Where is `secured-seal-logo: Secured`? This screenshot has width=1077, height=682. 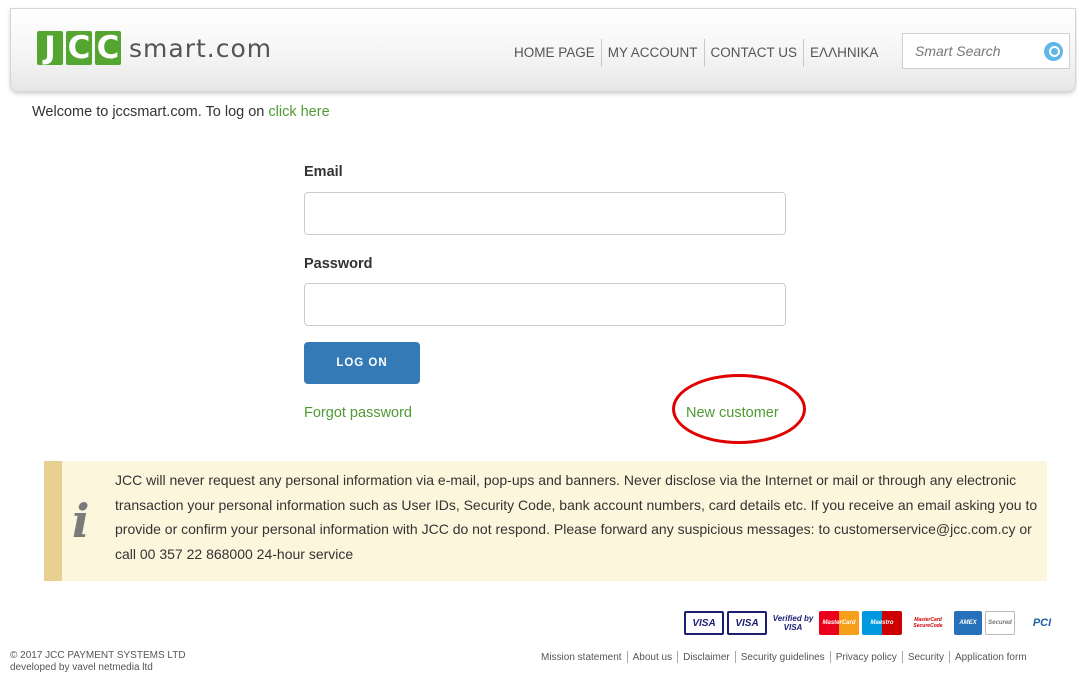 secured-seal-logo: Secured is located at coordinates (1000, 623).